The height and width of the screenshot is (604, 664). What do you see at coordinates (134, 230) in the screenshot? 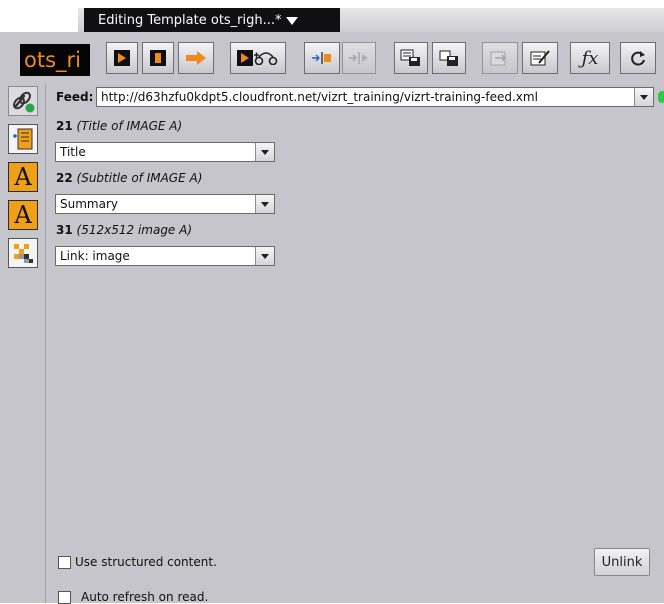
I see `field-description: (512x512 image A)` at bounding box center [134, 230].